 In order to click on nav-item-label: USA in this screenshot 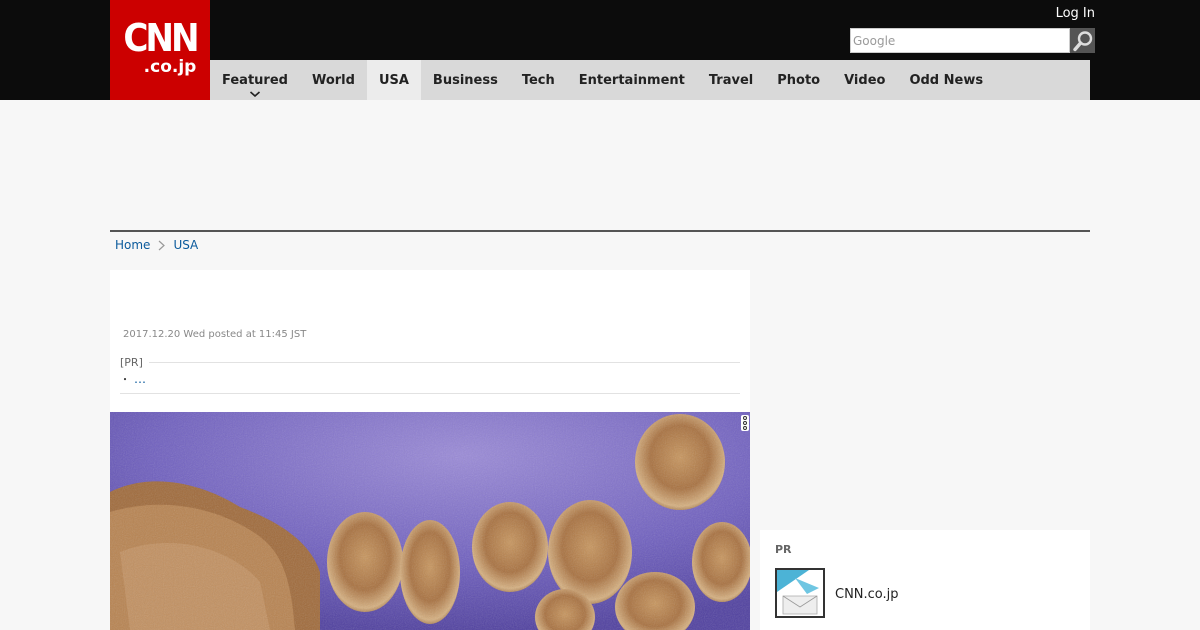, I will do `click(393, 80)`.